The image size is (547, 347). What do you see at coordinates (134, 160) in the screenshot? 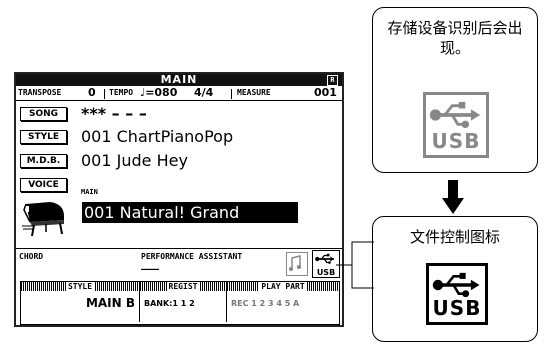
I see `mdb-value: 001 Jude Hey` at bounding box center [134, 160].